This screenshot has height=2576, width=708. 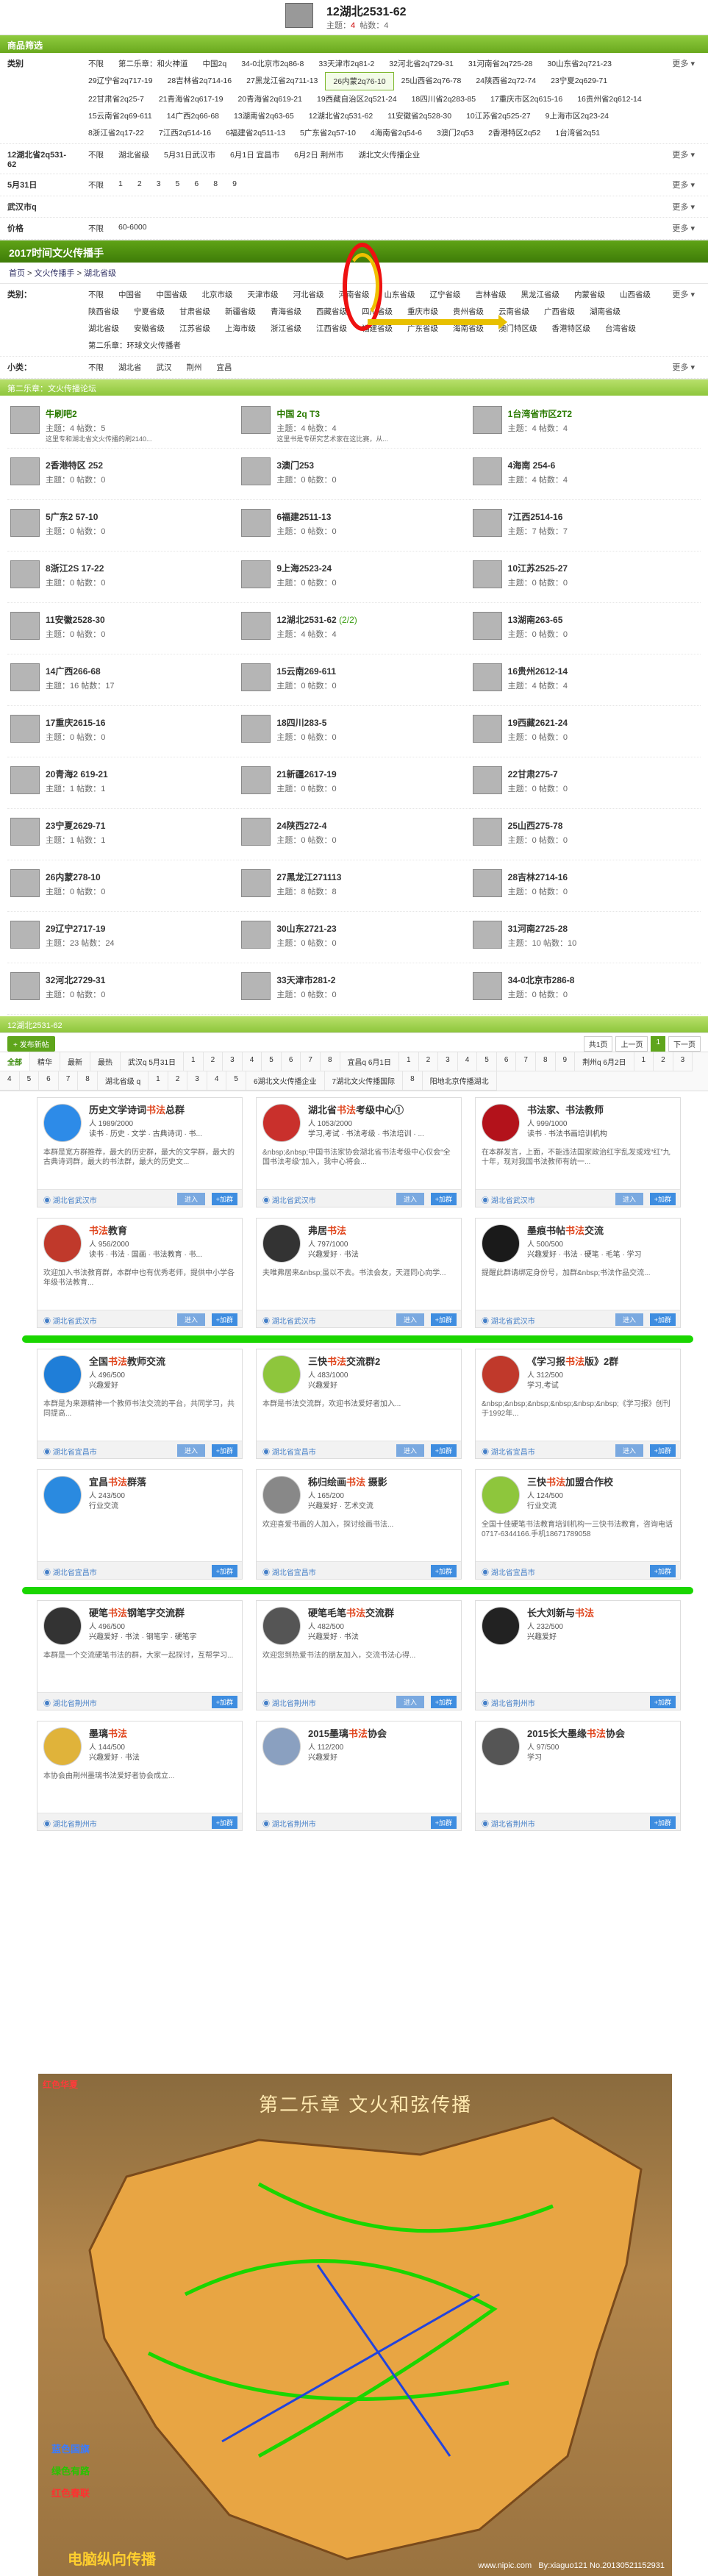 I want to click on board-item: 15云南269-611 主题：0 帖数：0, so click(x=354, y=680).